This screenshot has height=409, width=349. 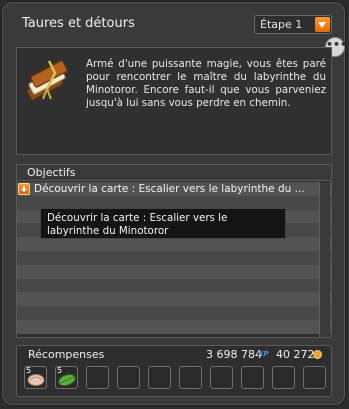 I want to click on objectives-title: Objectifs, so click(x=51, y=172).